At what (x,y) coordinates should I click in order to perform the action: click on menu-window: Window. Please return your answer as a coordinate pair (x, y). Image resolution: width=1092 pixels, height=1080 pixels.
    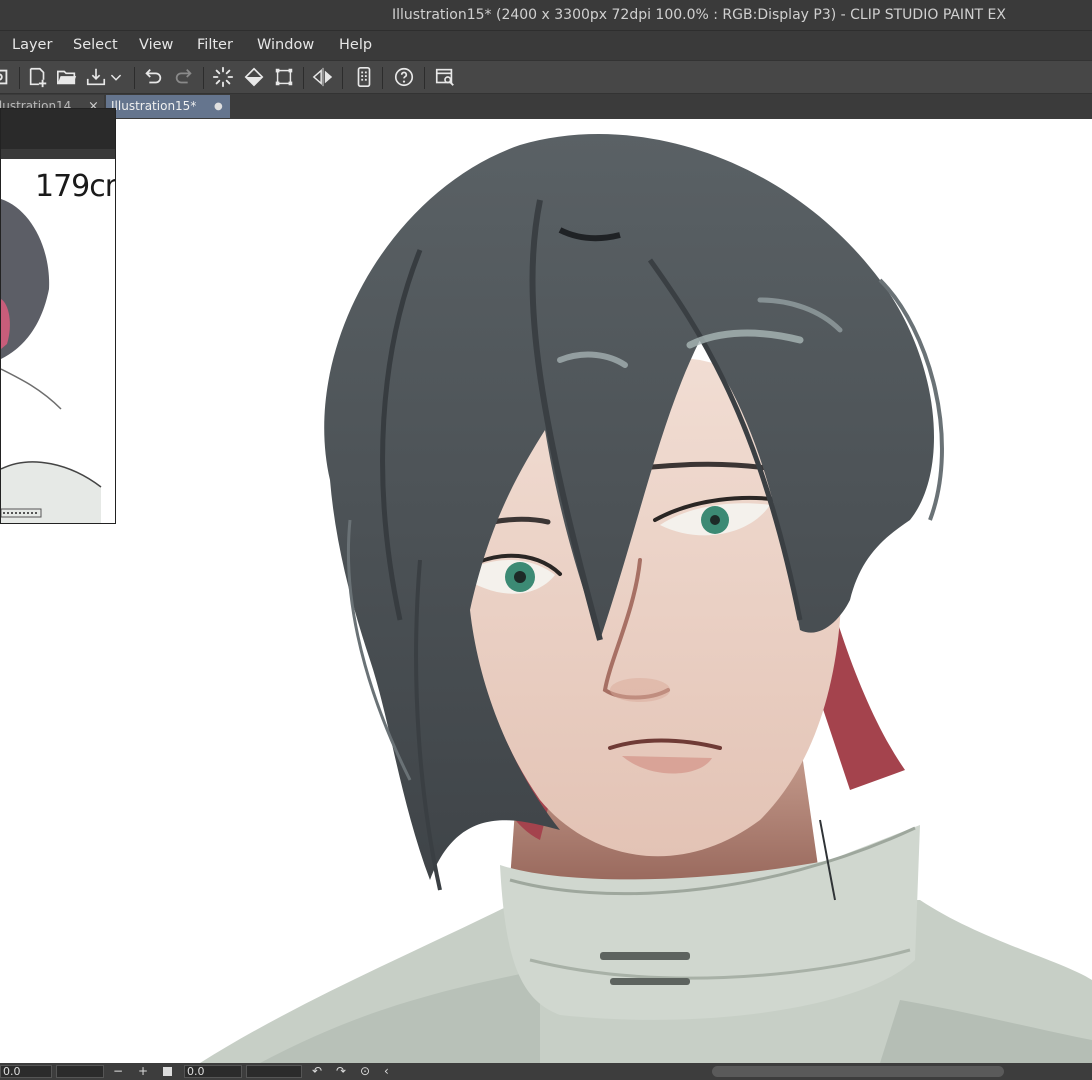
    Looking at the image, I should click on (285, 45).